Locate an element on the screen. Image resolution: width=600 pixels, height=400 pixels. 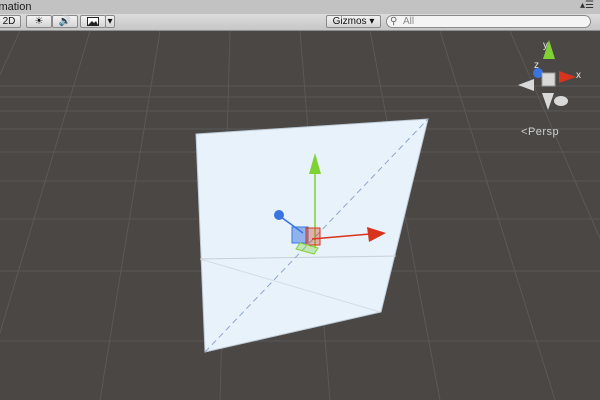
orientation-gizmo: y x z is located at coordinates (549, 75).